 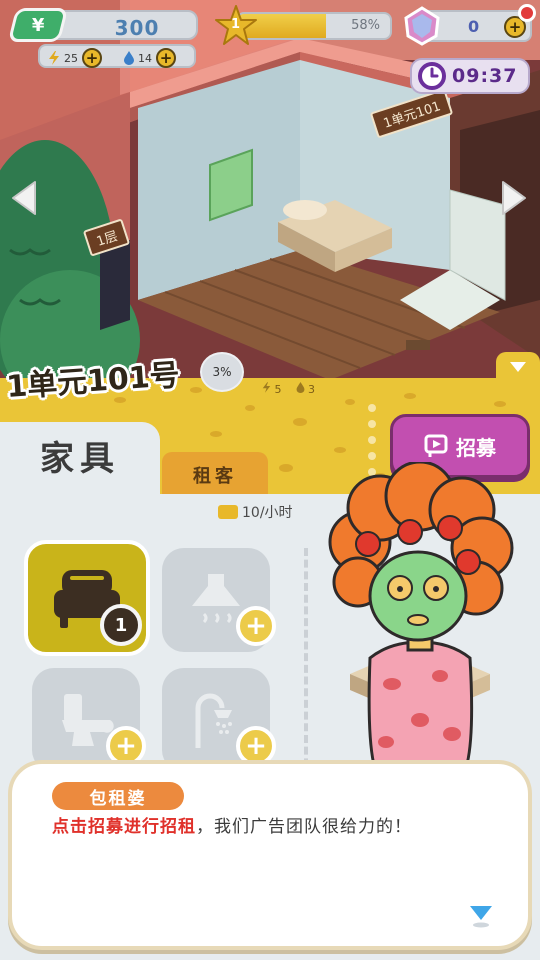 I want to click on energy-cost-value: 5, so click(x=278, y=389).